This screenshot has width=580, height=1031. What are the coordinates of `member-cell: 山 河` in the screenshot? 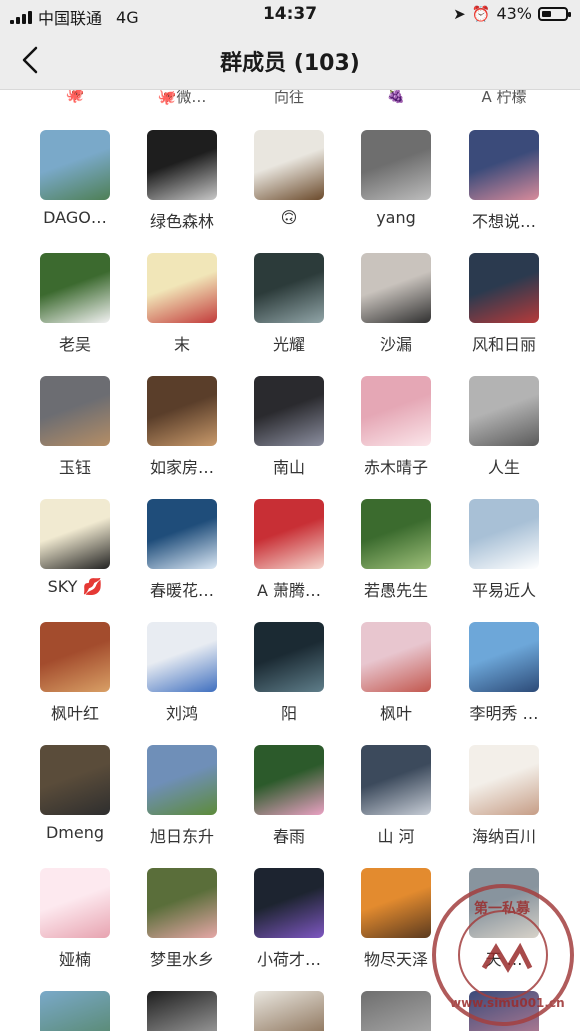 It's located at (396, 802).